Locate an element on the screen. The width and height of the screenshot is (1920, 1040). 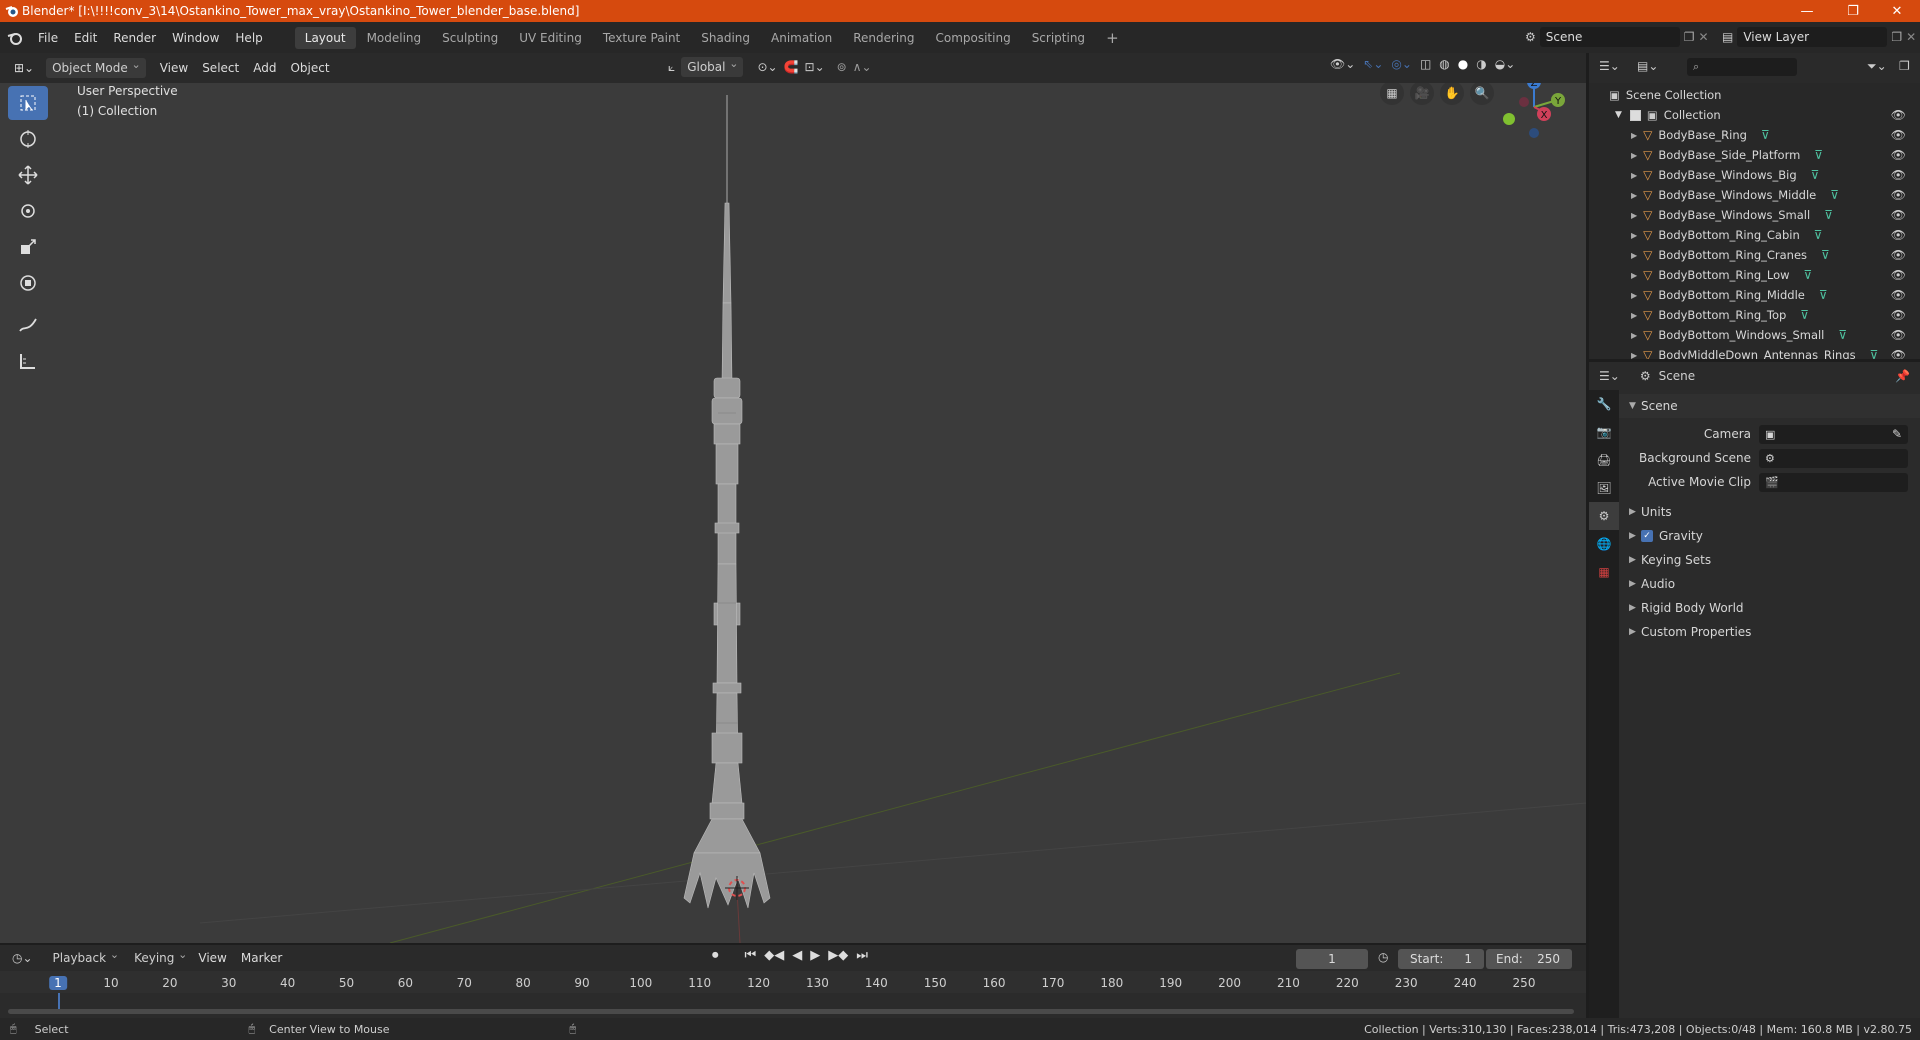
tab-layout: Layout is located at coordinates (325, 37).